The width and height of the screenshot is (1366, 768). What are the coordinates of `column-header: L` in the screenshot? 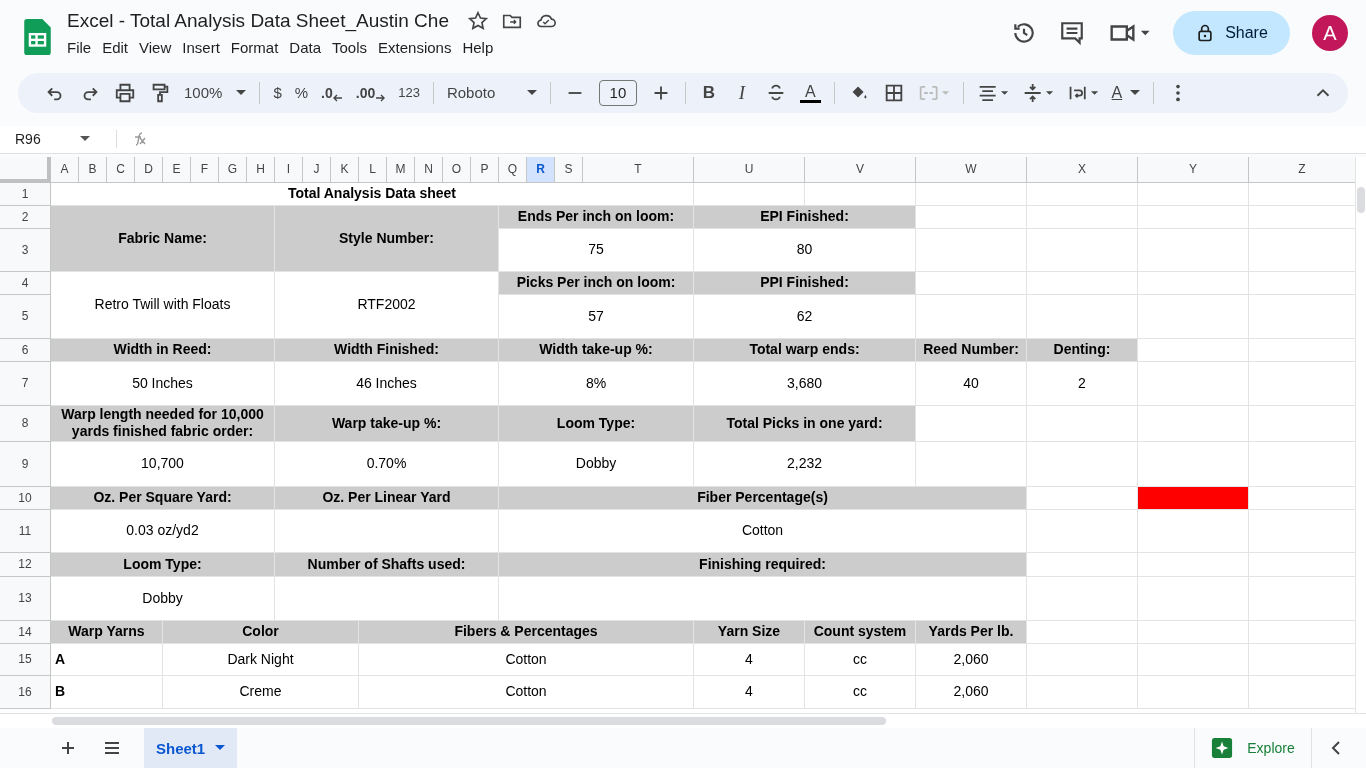 It's located at (373, 169).